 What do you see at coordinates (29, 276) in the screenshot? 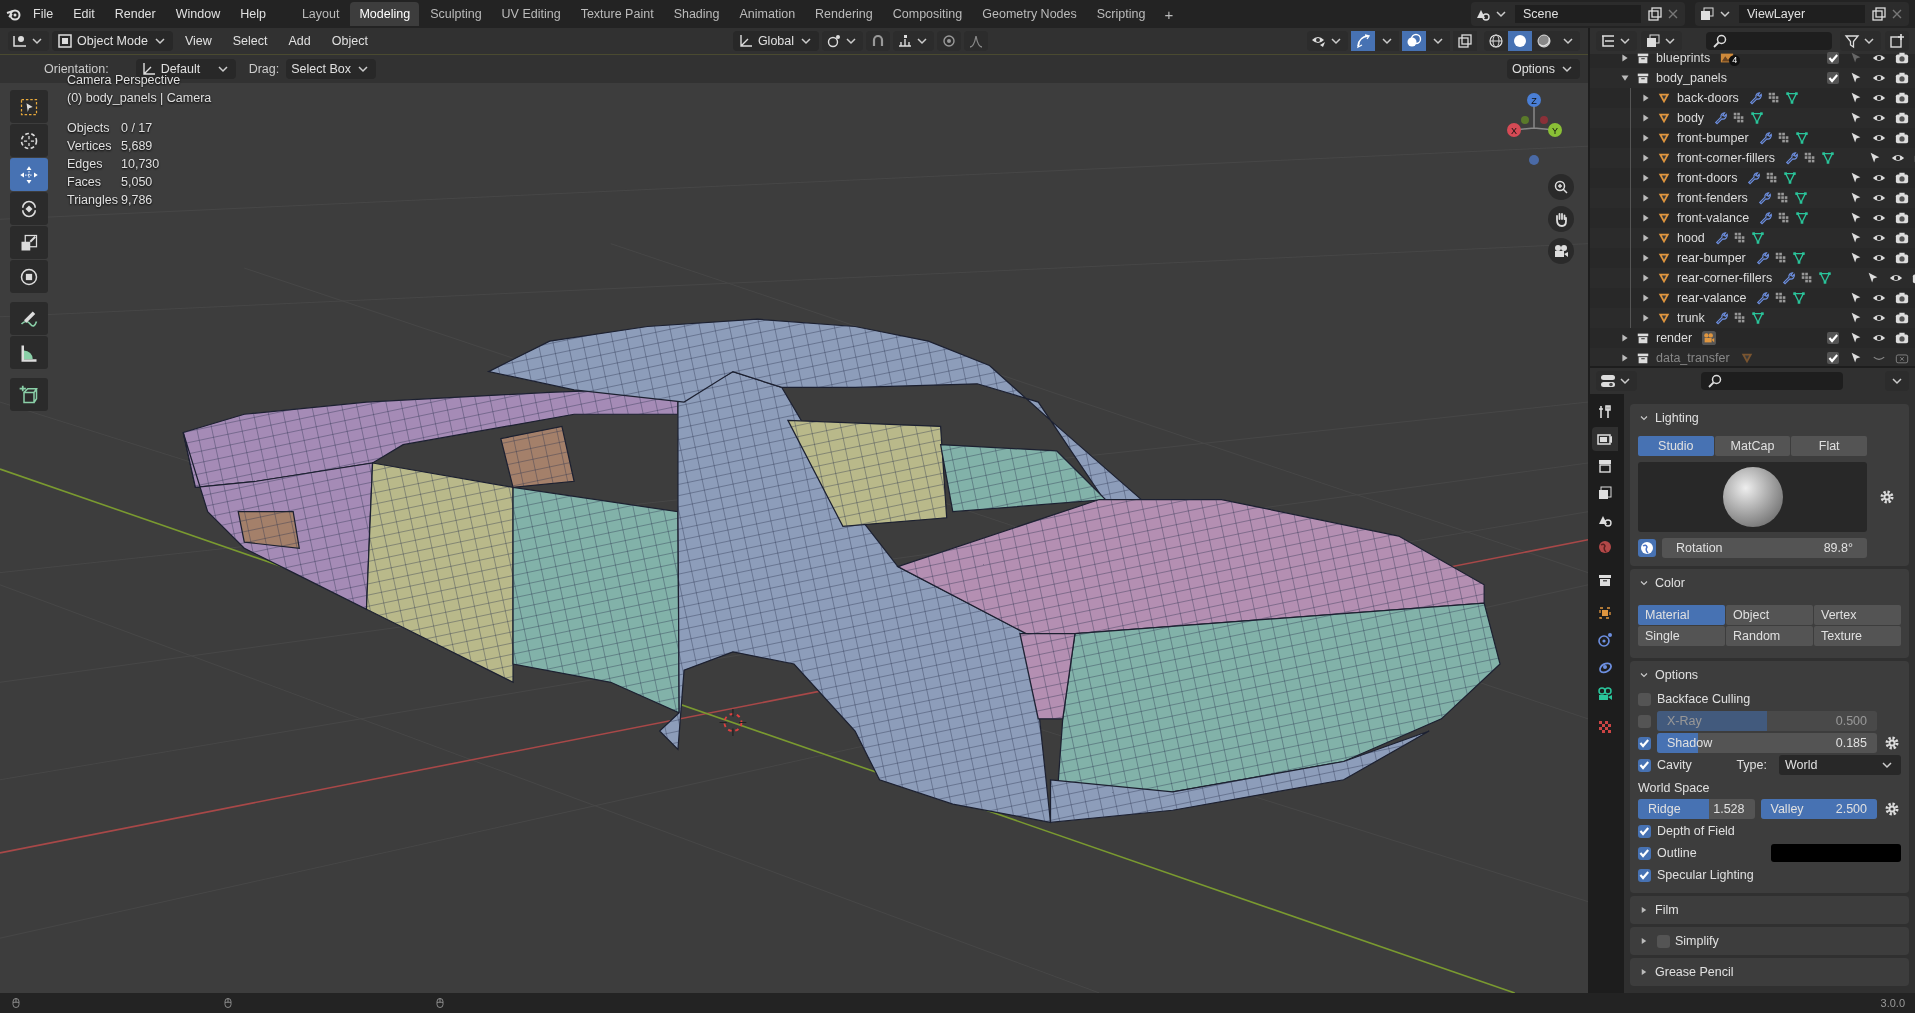
I see `transform-tool` at bounding box center [29, 276].